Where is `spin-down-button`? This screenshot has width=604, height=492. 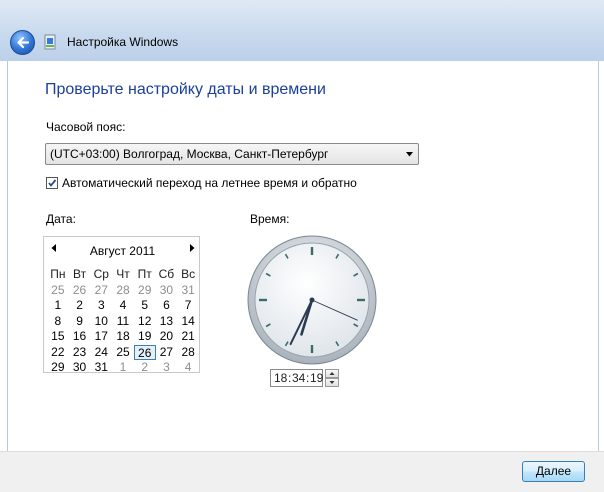 spin-down-button is located at coordinates (332, 382).